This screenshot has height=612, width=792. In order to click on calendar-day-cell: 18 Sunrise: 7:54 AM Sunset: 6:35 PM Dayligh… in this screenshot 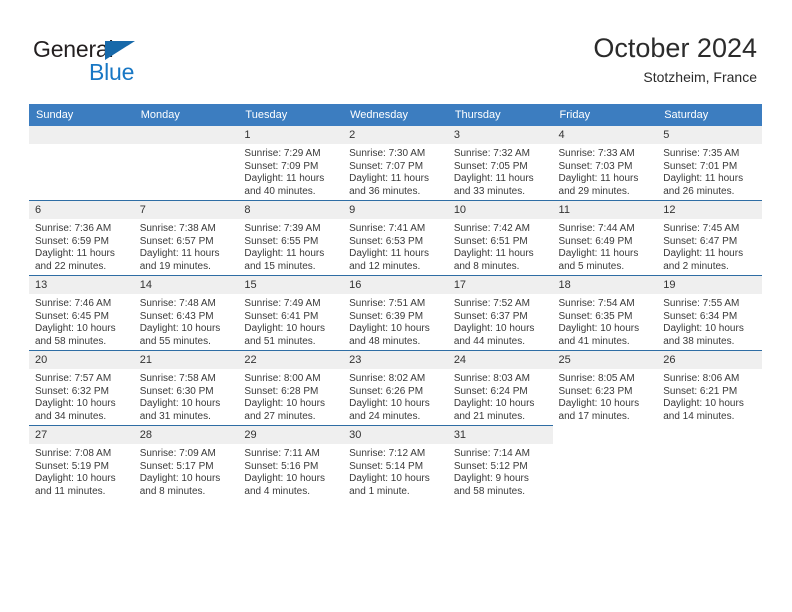, I will do `click(605, 313)`.